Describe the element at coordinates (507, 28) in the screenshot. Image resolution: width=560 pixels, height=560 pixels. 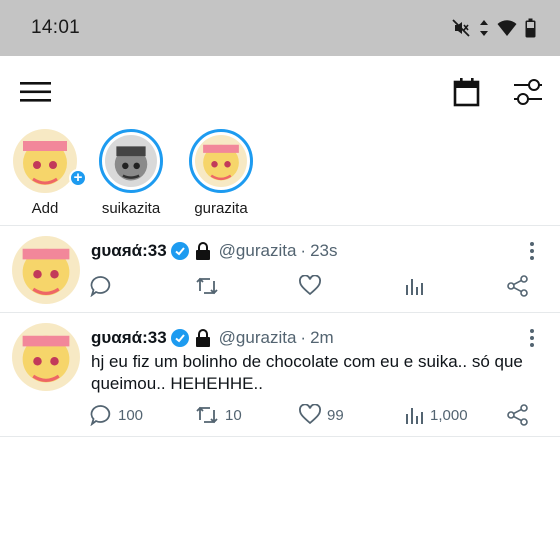
I see `wifi-icon` at that location.